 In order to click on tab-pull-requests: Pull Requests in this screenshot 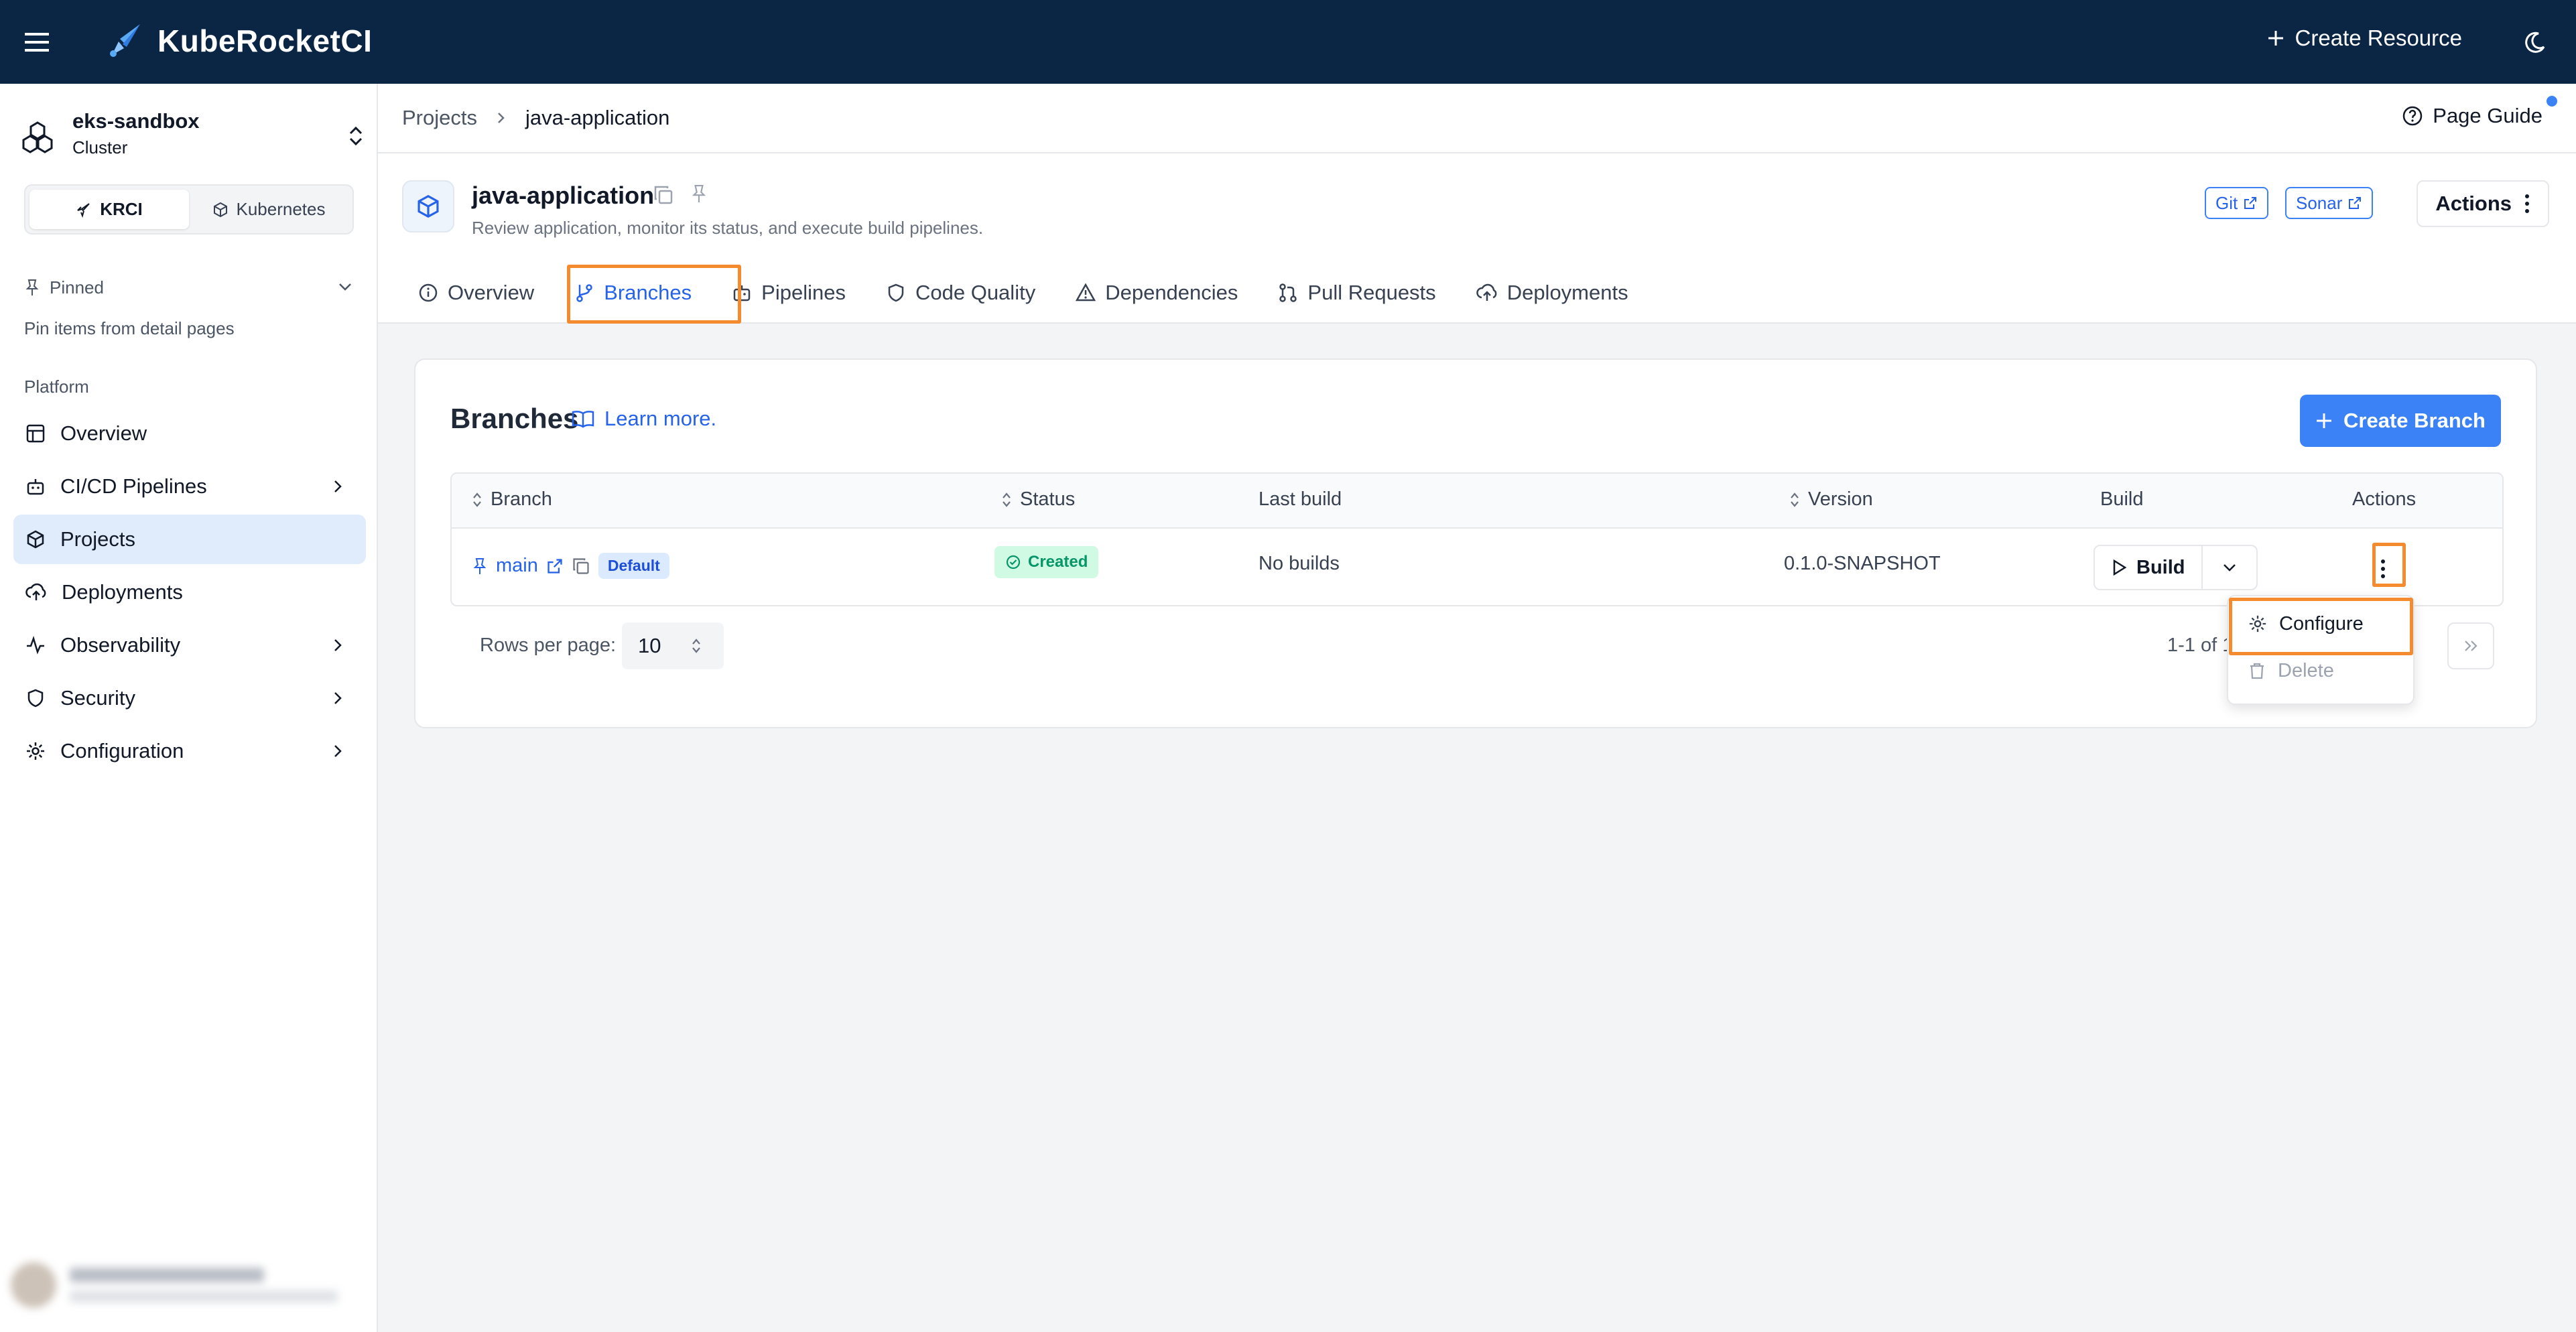, I will do `click(1357, 293)`.